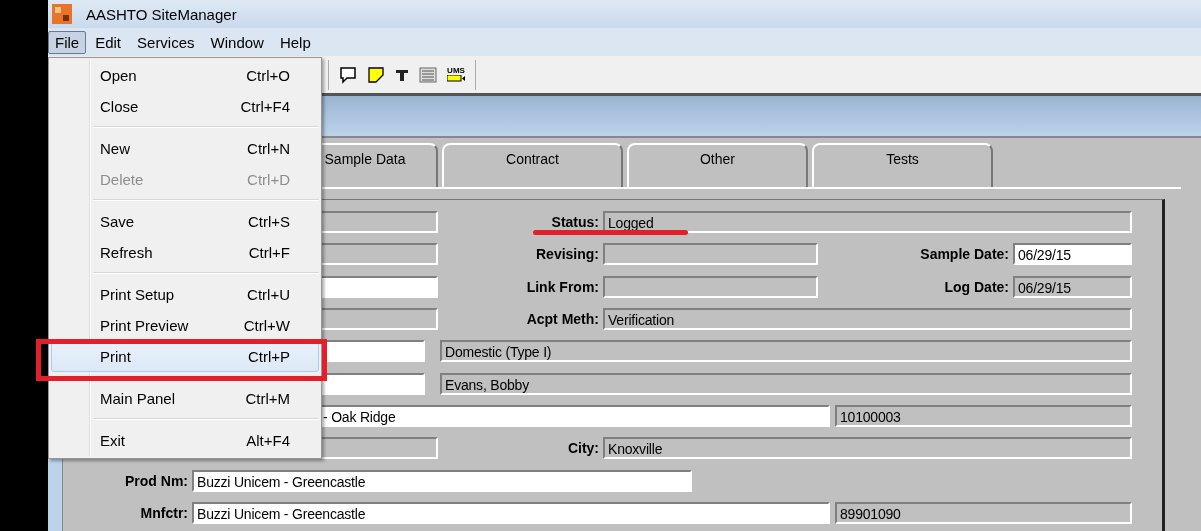  I want to click on field-label: City:, so click(583, 448).